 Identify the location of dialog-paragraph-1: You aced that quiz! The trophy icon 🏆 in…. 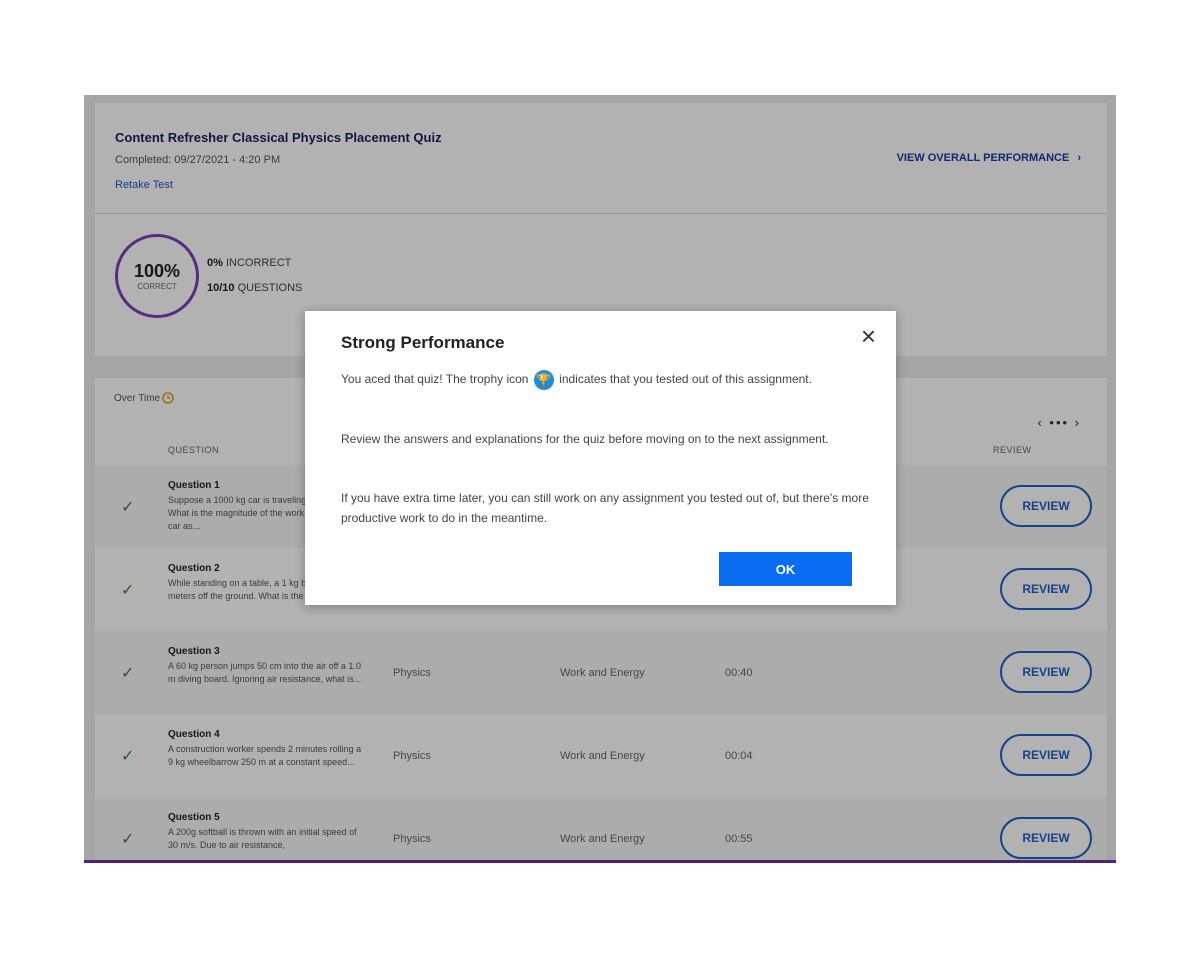
(606, 379).